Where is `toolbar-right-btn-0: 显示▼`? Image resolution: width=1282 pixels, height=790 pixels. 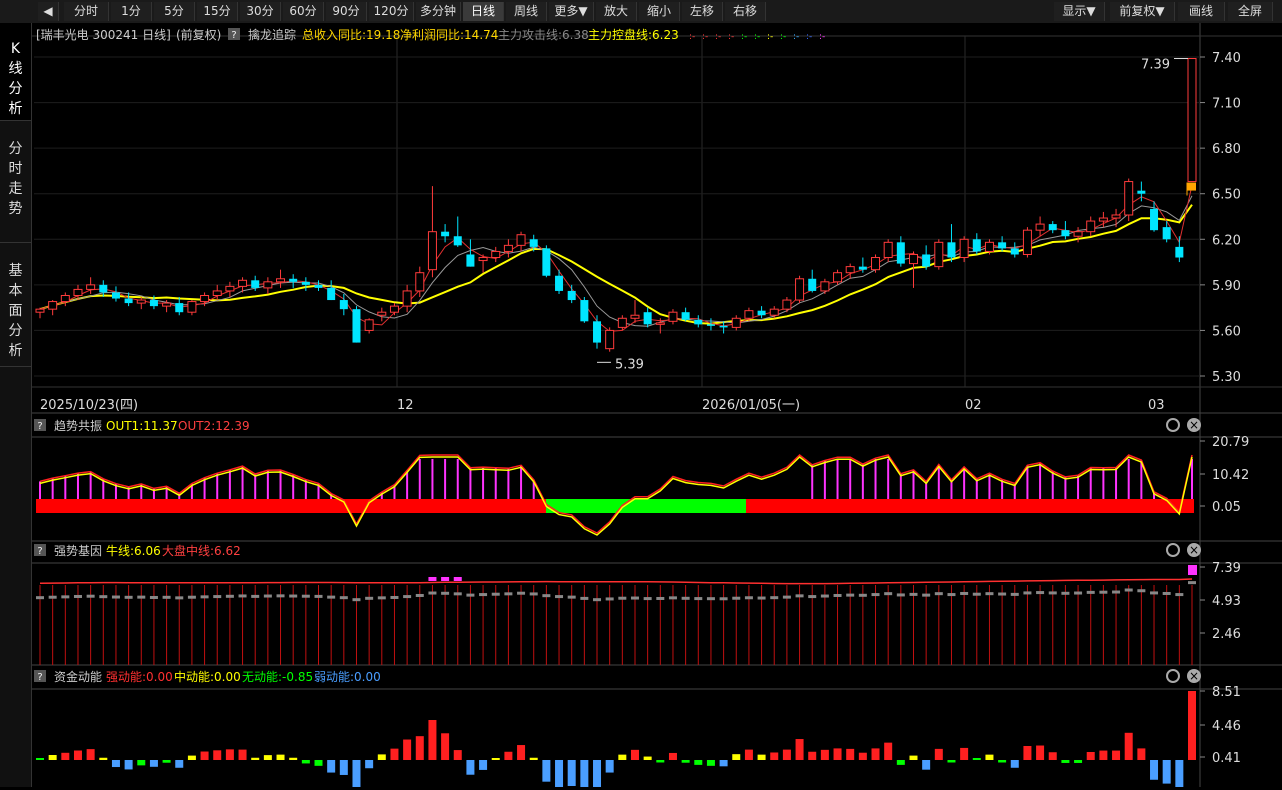 toolbar-right-btn-0: 显示▼ is located at coordinates (1079, 11).